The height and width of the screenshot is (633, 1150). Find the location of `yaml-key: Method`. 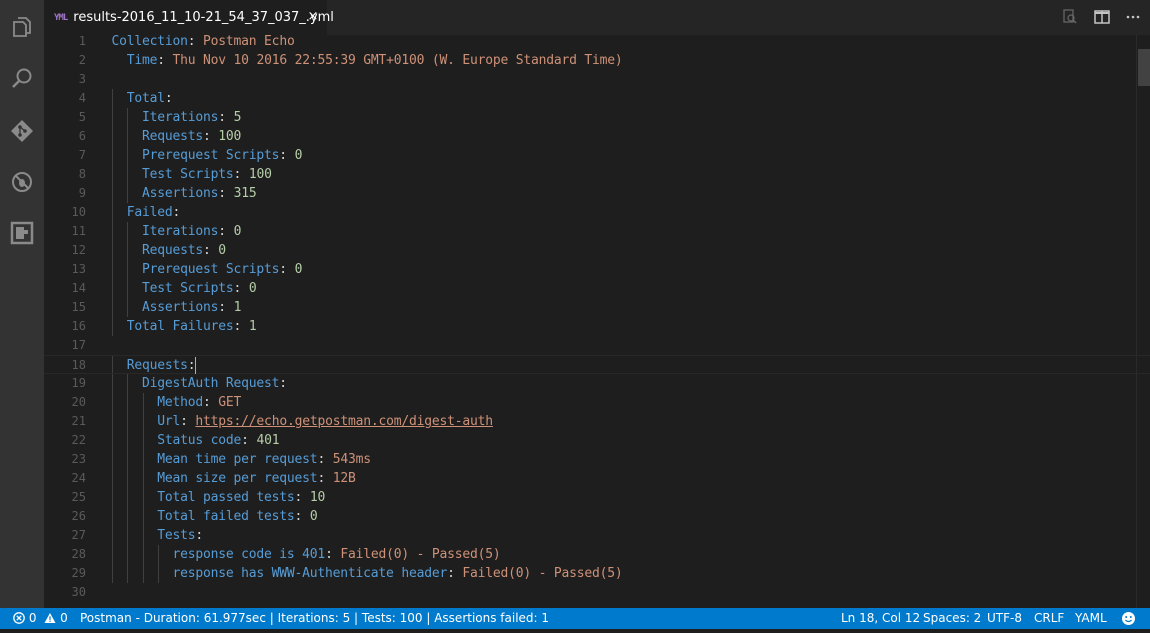

yaml-key: Method is located at coordinates (180, 402).